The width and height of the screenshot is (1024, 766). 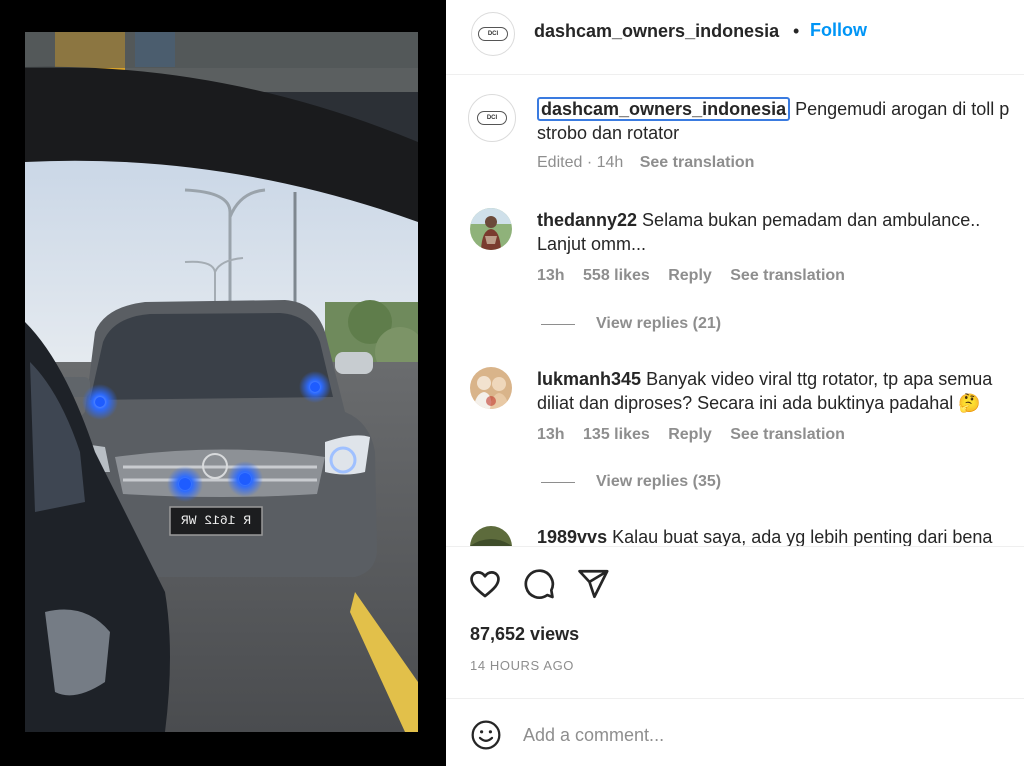 I want to click on view-replies-label: View replies (21), so click(x=659, y=323).